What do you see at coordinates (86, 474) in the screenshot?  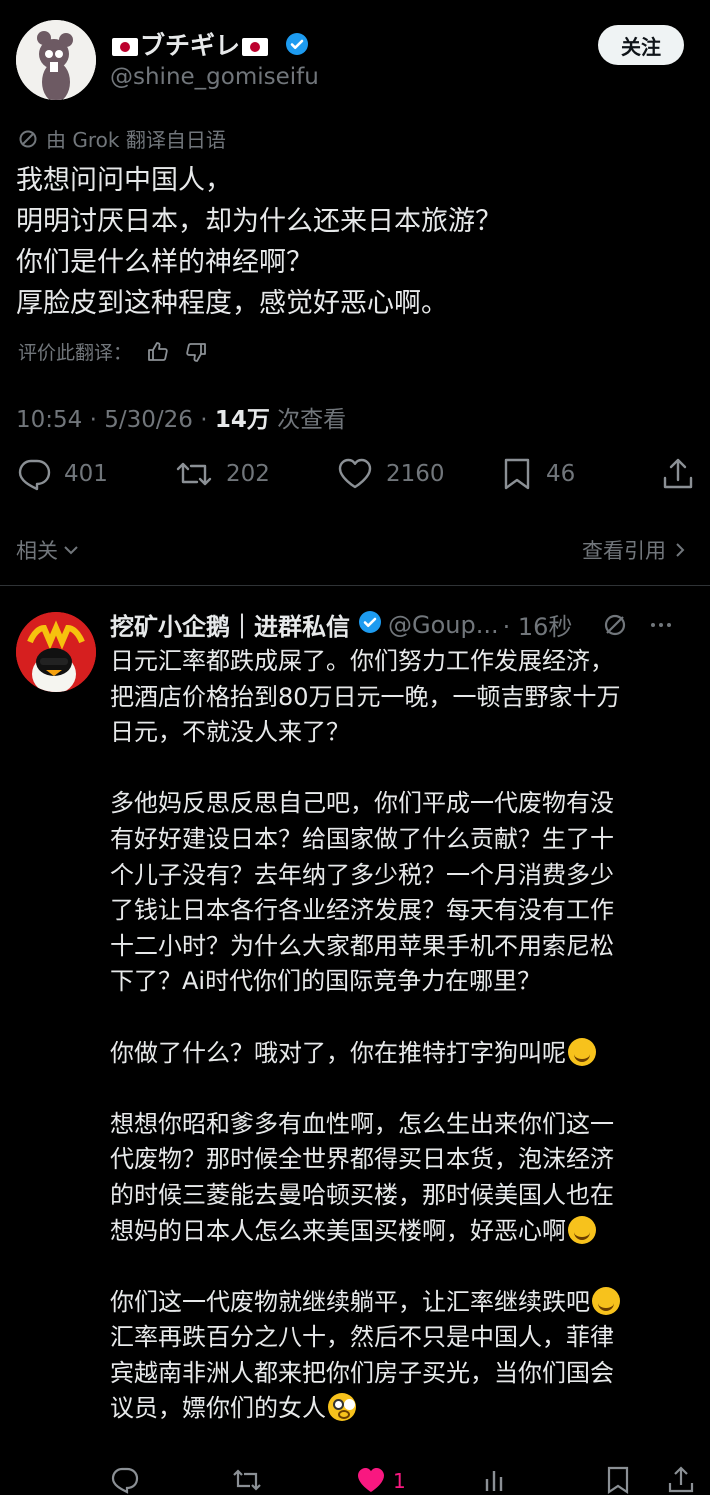 I see `reply-count: 401` at bounding box center [86, 474].